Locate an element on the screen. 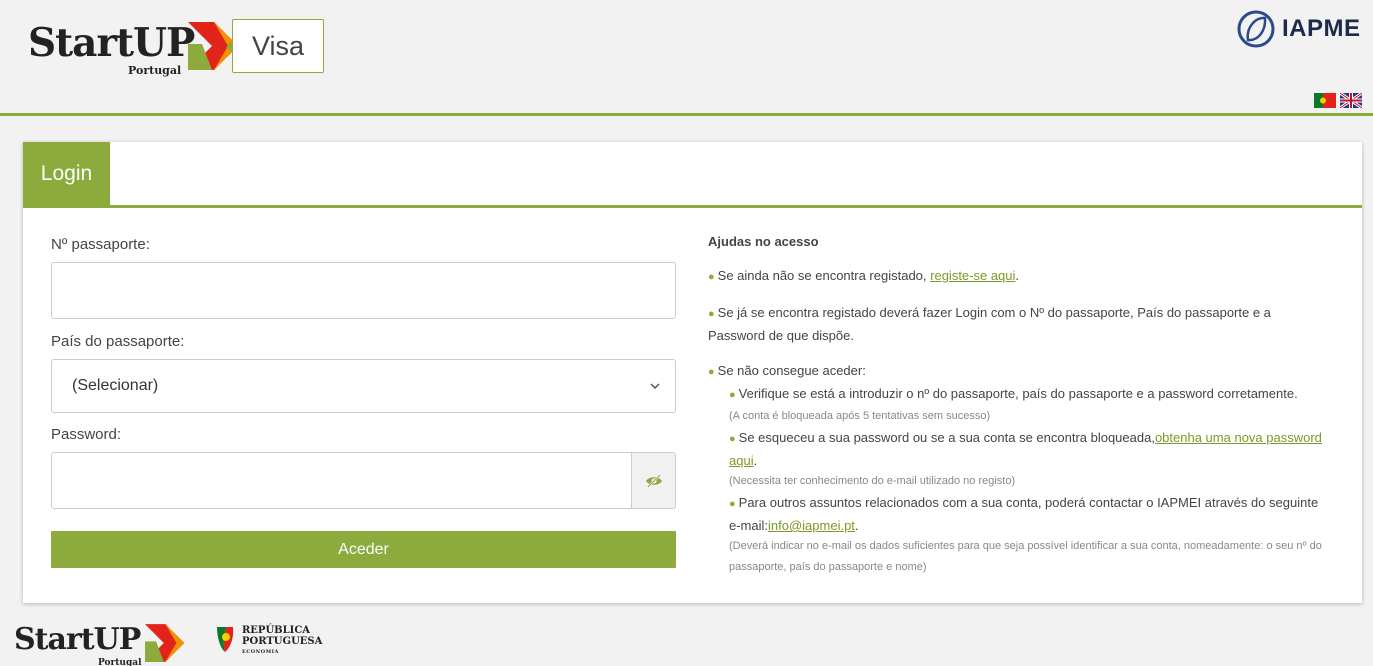 Image resolution: width=1373 pixels, height=666 pixels. iapmei-logo: IAPME is located at coordinates (1298, 29).